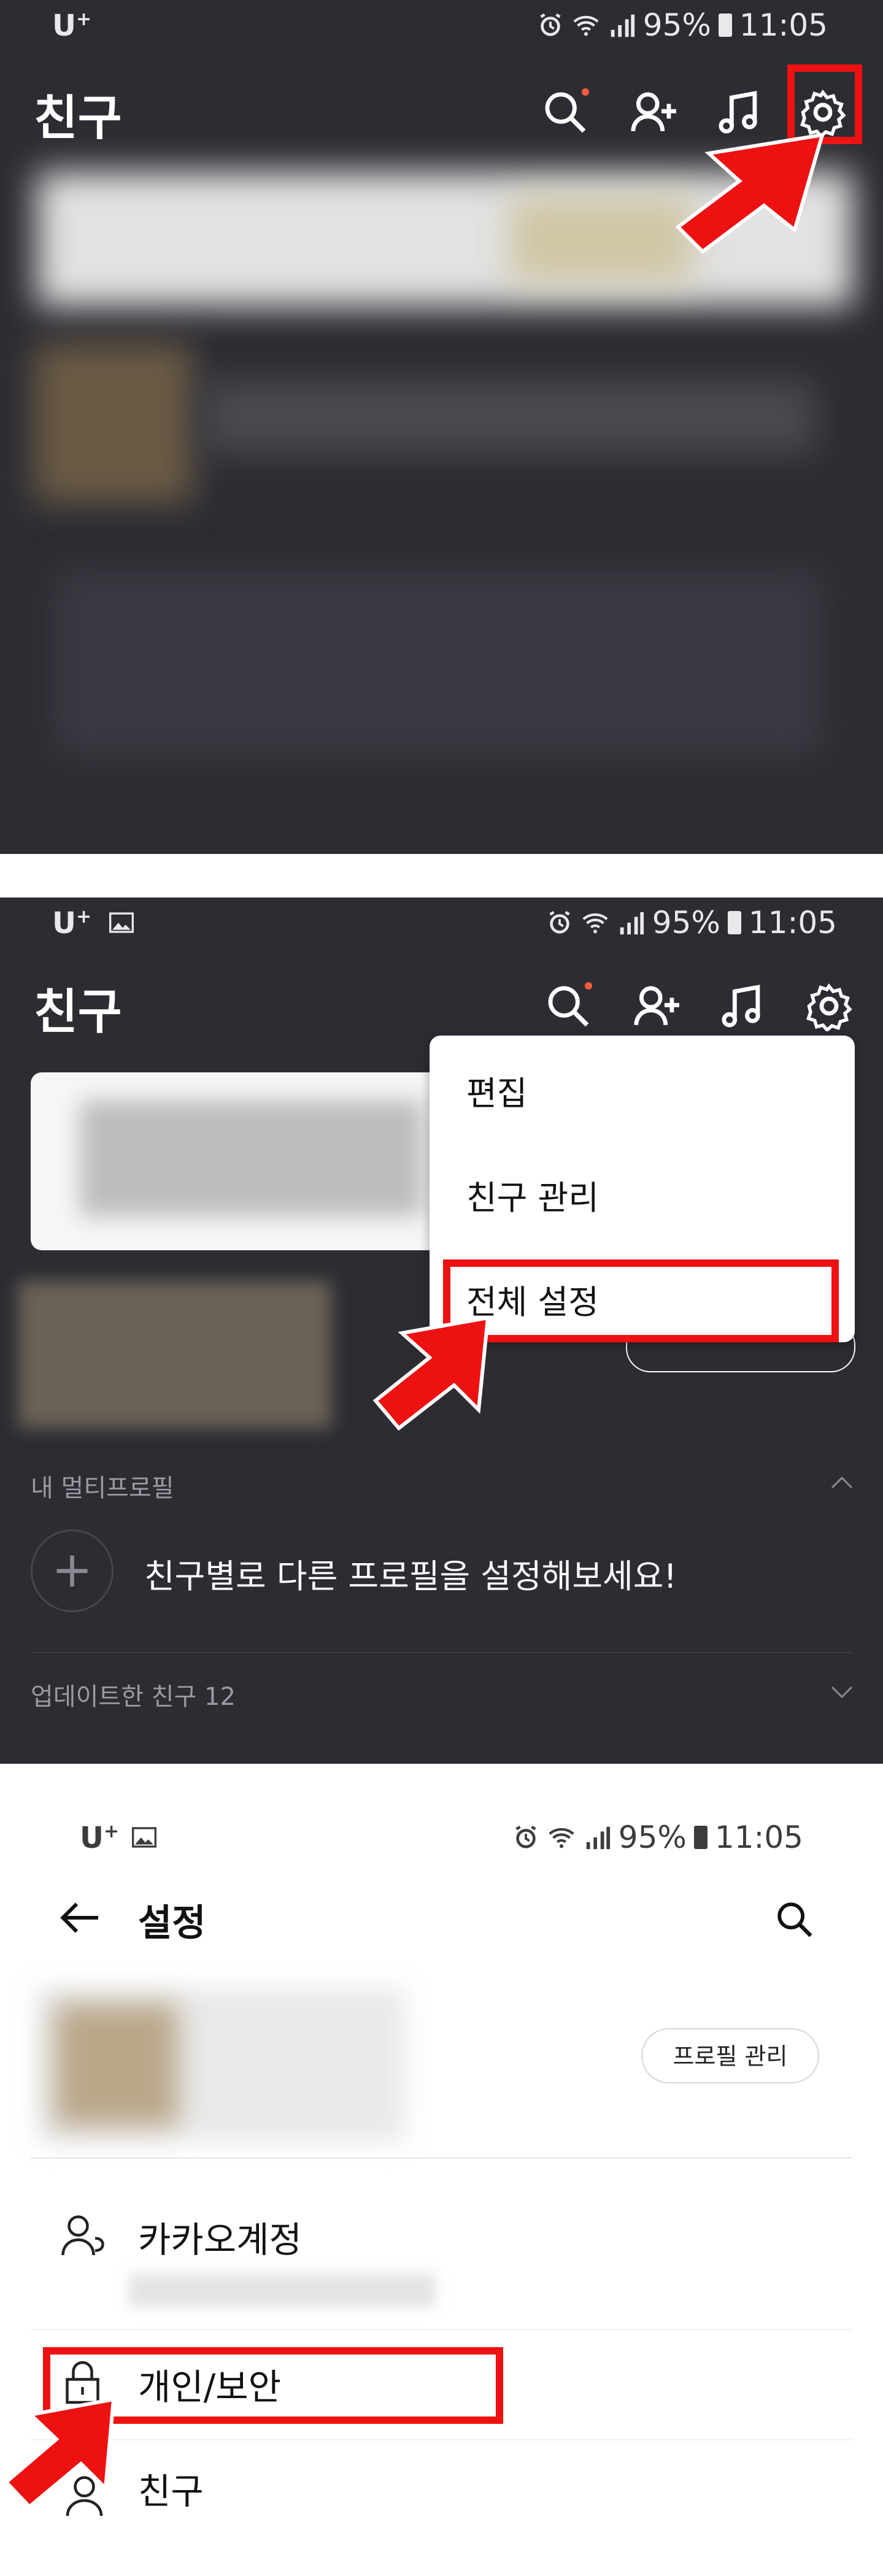  I want to click on multiprofile-prompt: 친구별로 다른 프로필을 설정해보세요!, so click(410, 1574).